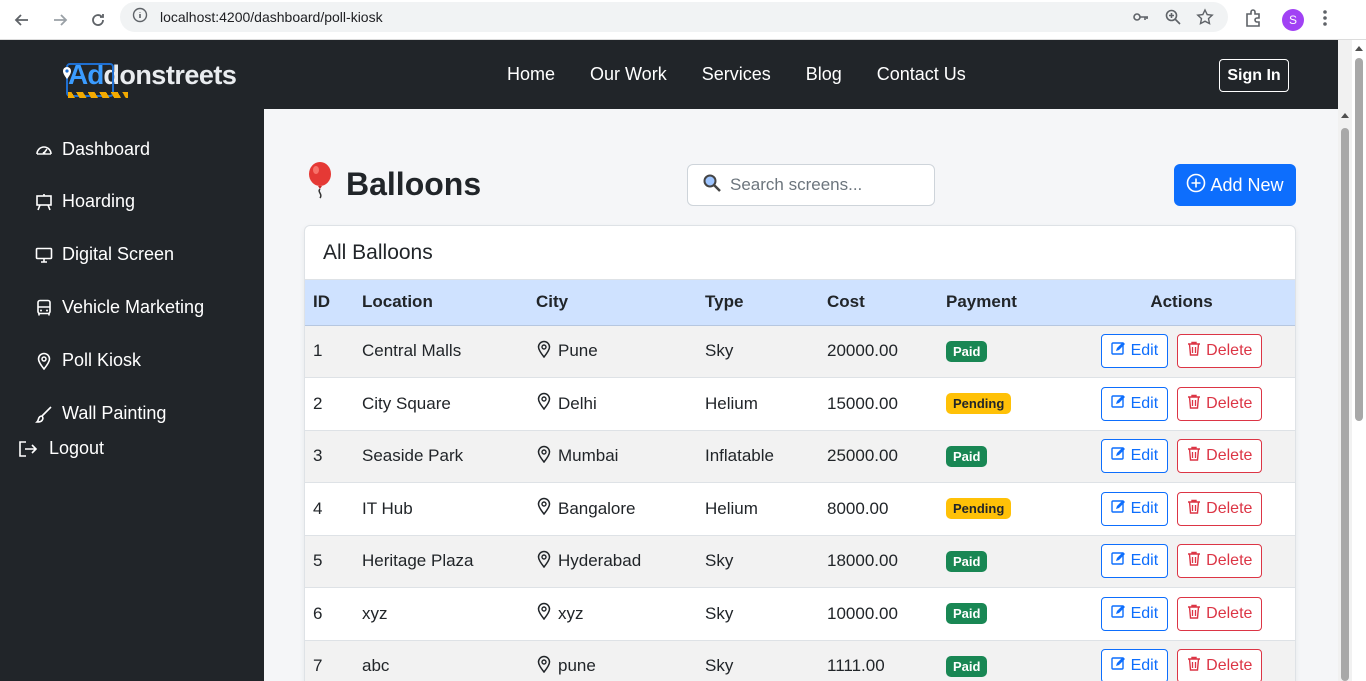 The width and height of the screenshot is (1366, 681). I want to click on nav-blog: Blog, so click(824, 74).